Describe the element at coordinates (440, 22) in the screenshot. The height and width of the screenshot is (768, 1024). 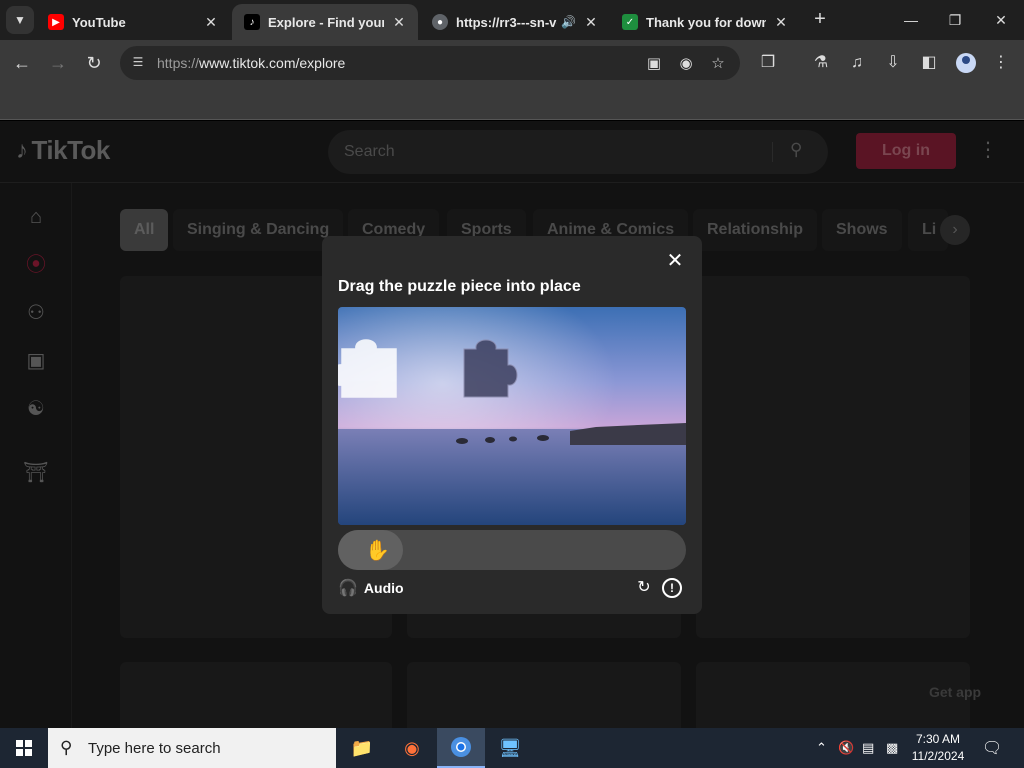
I see `globe-icon: ●` at that location.